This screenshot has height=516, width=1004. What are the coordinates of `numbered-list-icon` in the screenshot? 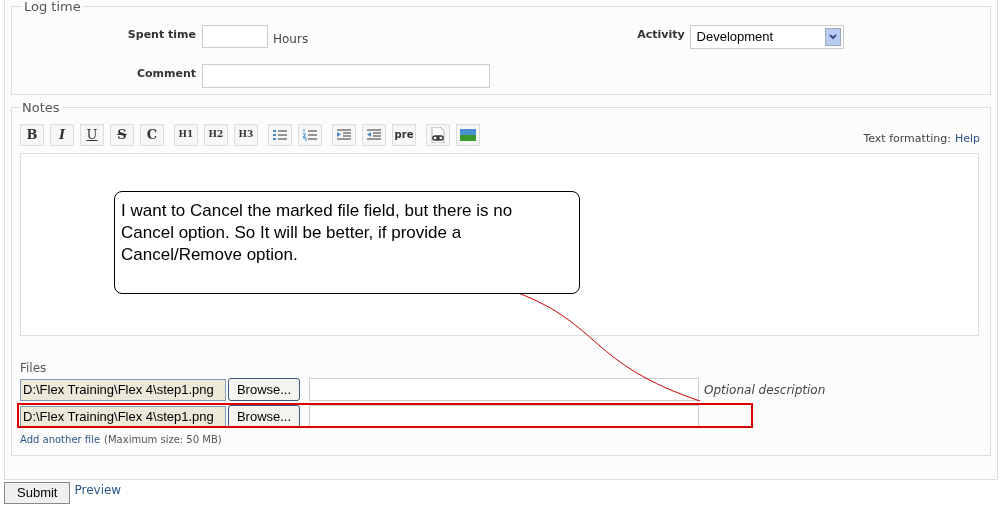 It's located at (310, 134).